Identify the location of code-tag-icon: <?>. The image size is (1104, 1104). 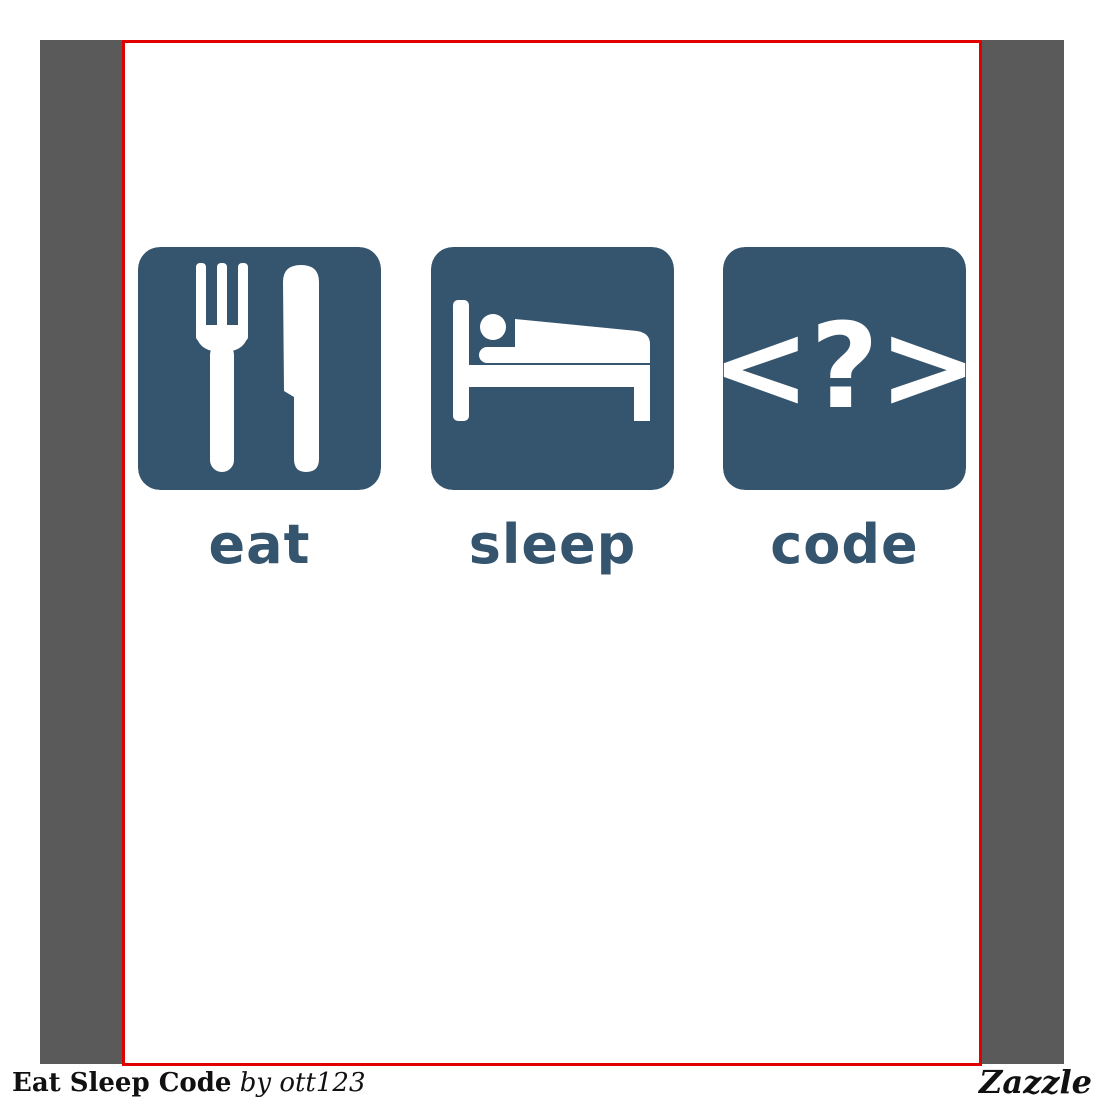
(844, 368).